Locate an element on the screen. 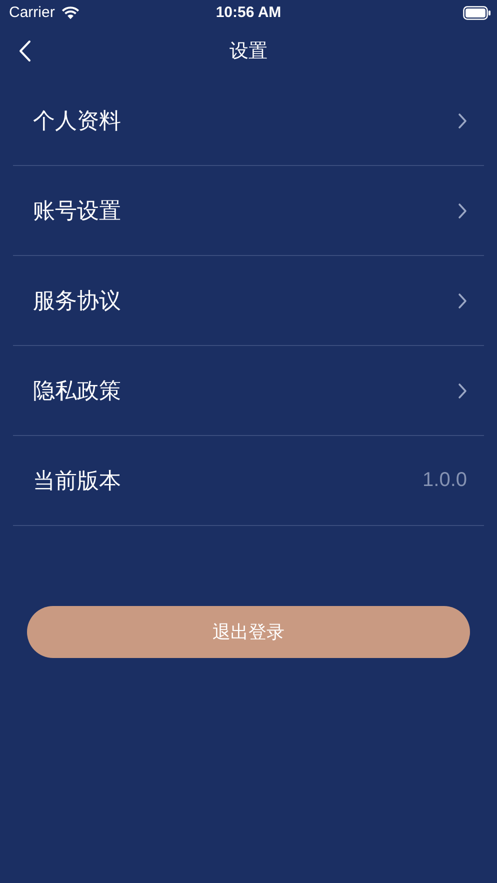 This screenshot has width=497, height=883. back-icon is located at coordinates (25, 51).